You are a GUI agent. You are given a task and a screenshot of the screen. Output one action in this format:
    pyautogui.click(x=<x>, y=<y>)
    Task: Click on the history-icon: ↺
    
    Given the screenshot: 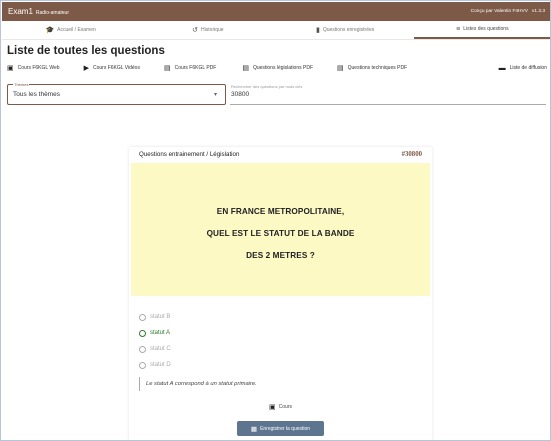 What is the action you would take?
    pyautogui.click(x=195, y=30)
    